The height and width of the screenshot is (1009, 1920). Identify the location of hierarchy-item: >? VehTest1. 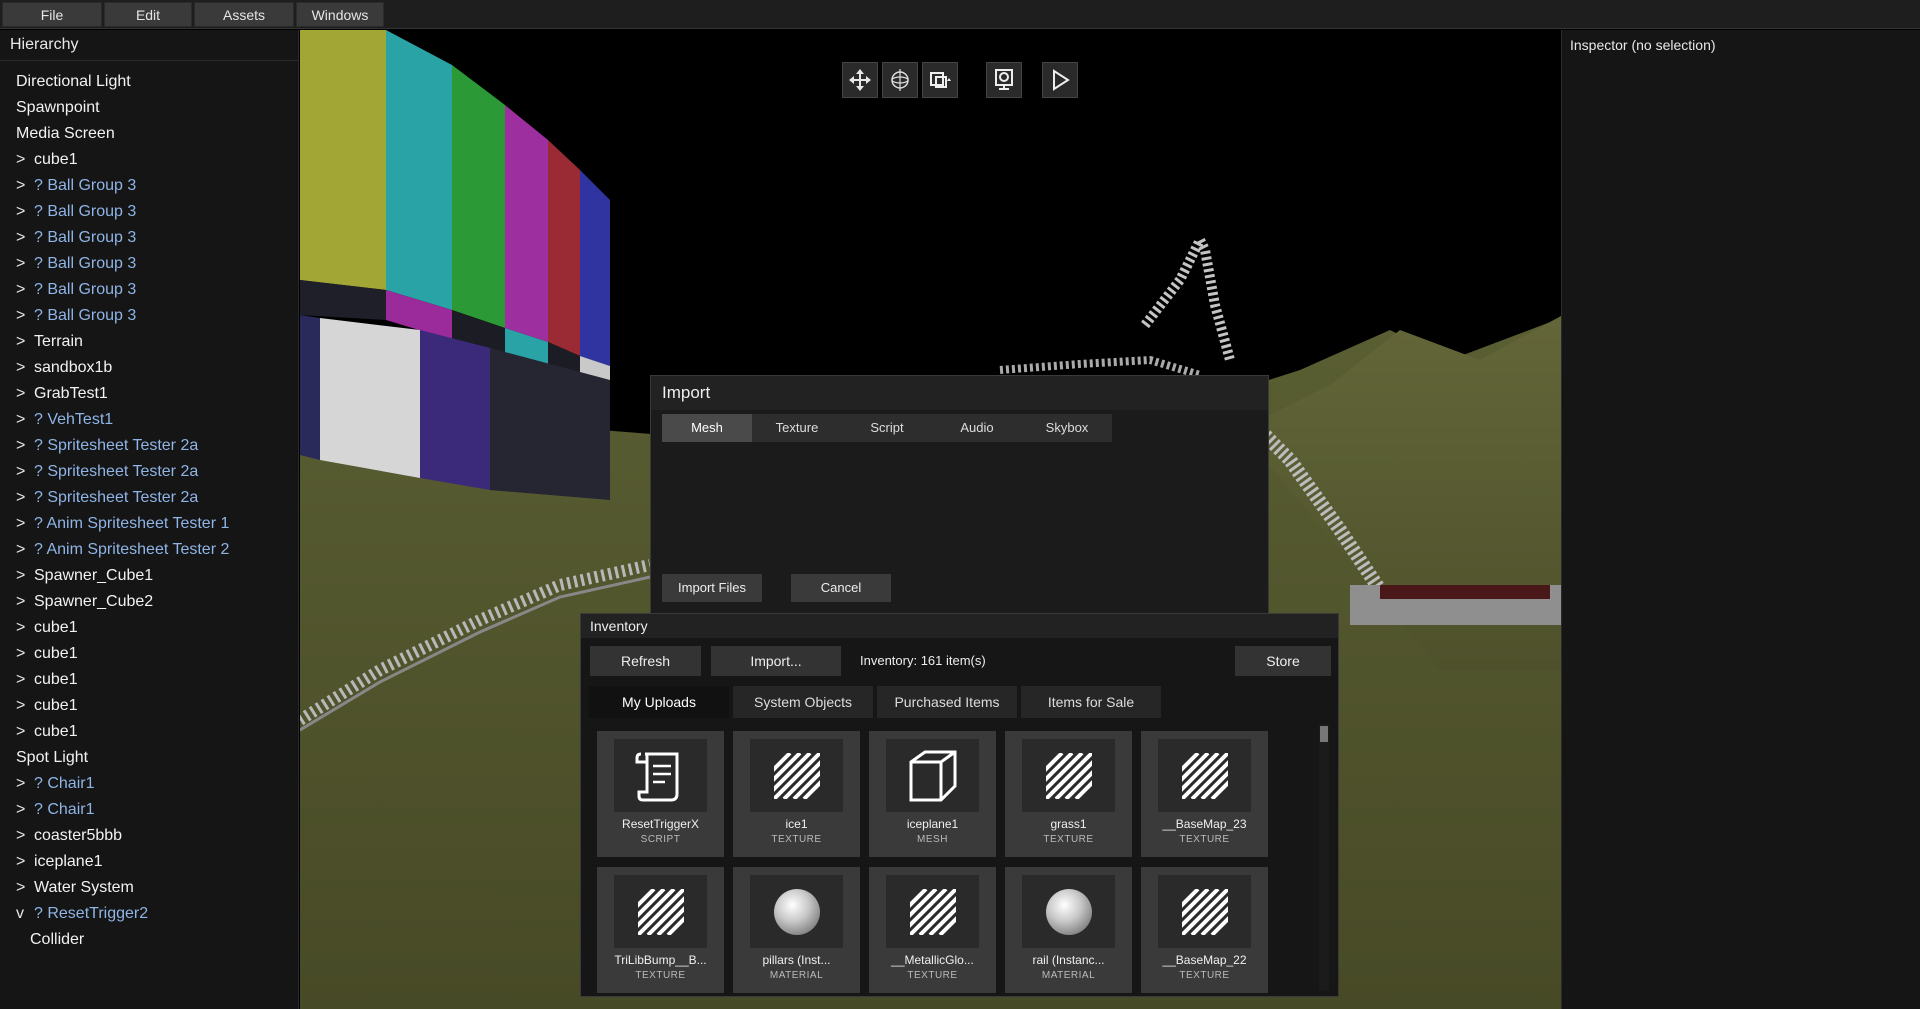
(56, 420).